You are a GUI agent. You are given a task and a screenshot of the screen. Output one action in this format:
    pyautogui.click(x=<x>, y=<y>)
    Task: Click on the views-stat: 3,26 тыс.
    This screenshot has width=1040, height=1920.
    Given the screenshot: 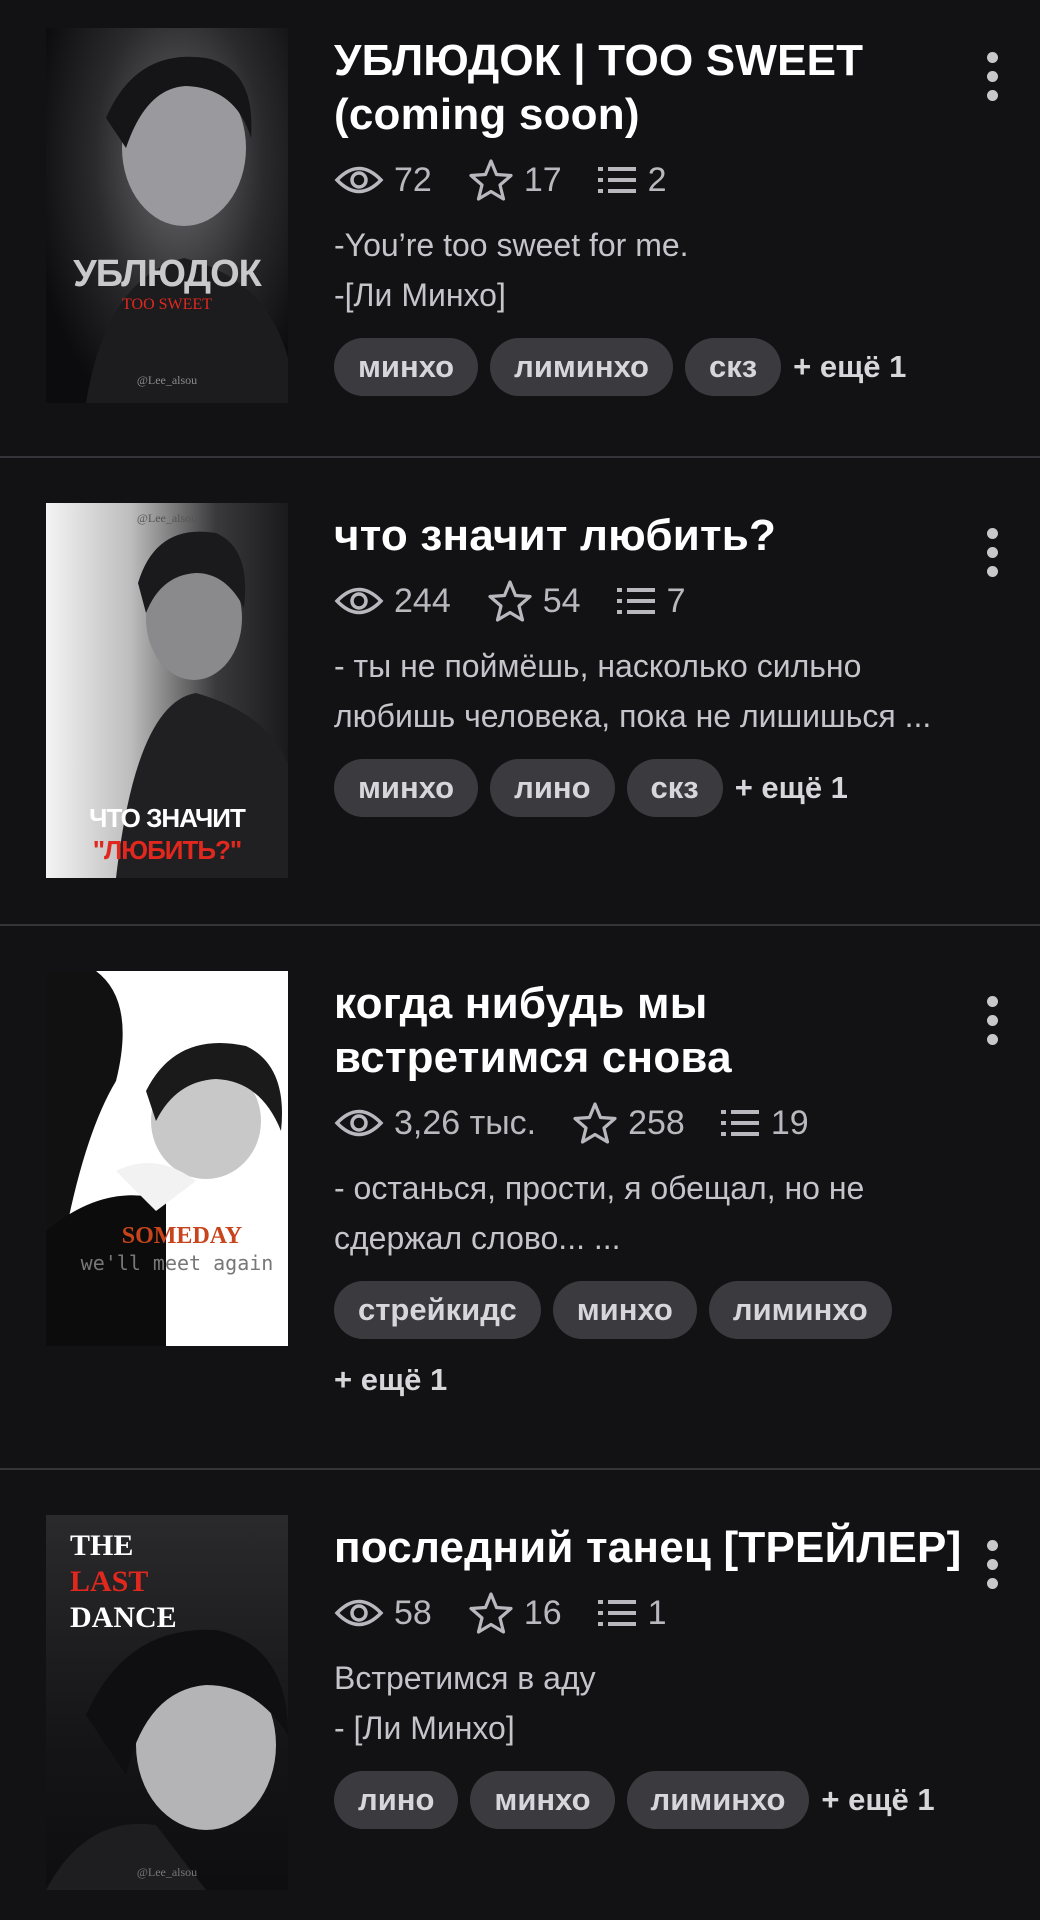 What is the action you would take?
    pyautogui.click(x=435, y=1123)
    